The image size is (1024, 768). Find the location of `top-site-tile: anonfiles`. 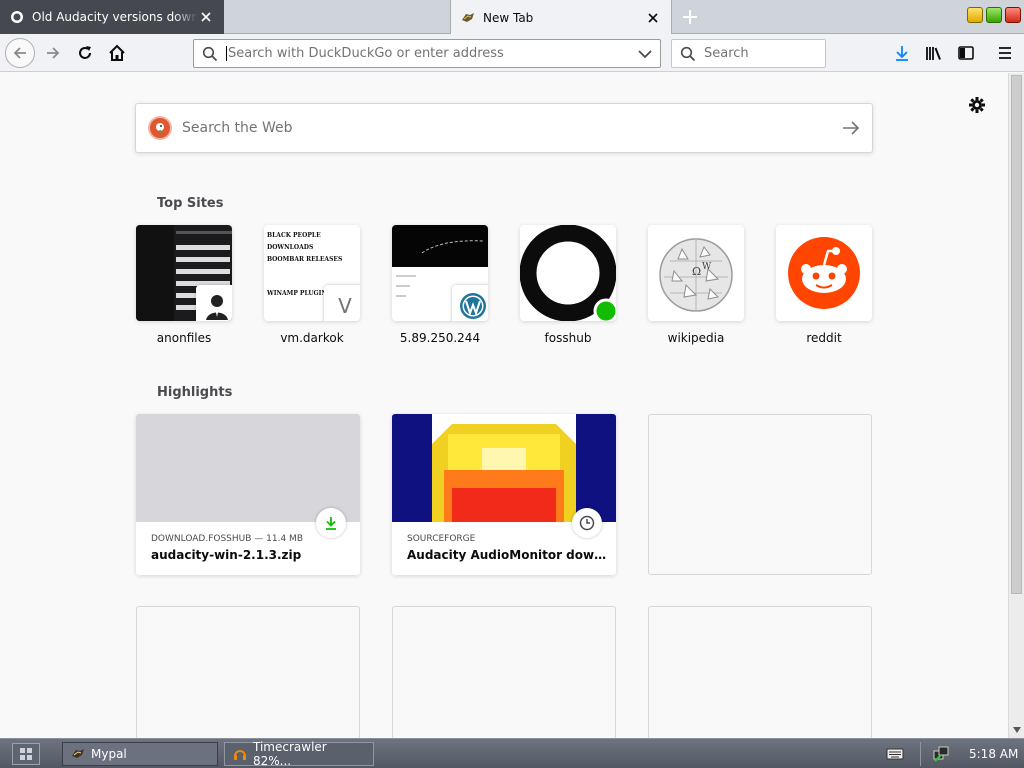

top-site-tile: anonfiles is located at coordinates (184, 285).